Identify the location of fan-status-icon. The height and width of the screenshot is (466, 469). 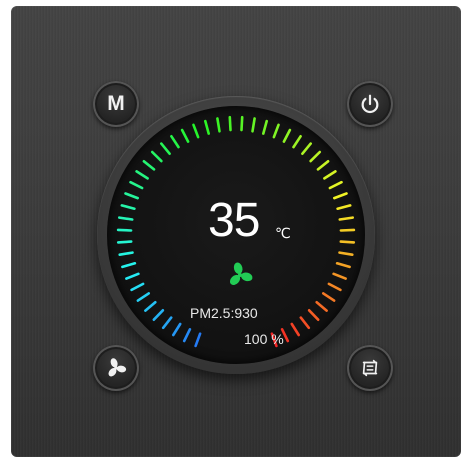
(241, 274).